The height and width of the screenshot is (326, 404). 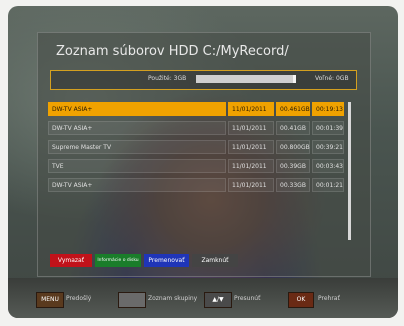 I want to click on lock-button: Zamknúť, so click(x=215, y=260).